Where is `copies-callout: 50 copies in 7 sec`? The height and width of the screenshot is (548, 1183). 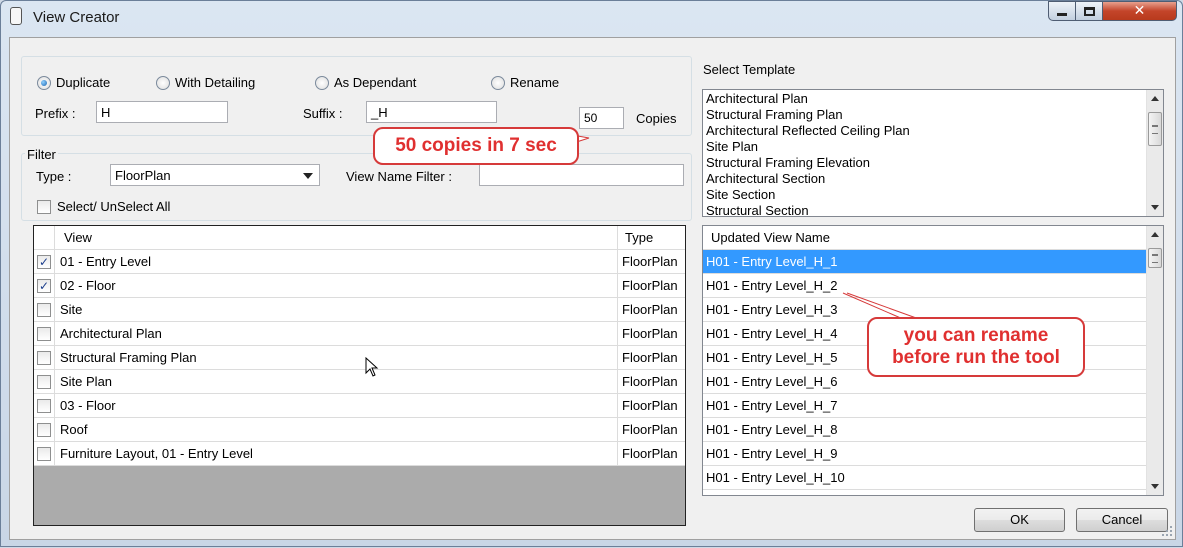
copies-callout: 50 copies in 7 sec is located at coordinates (476, 146).